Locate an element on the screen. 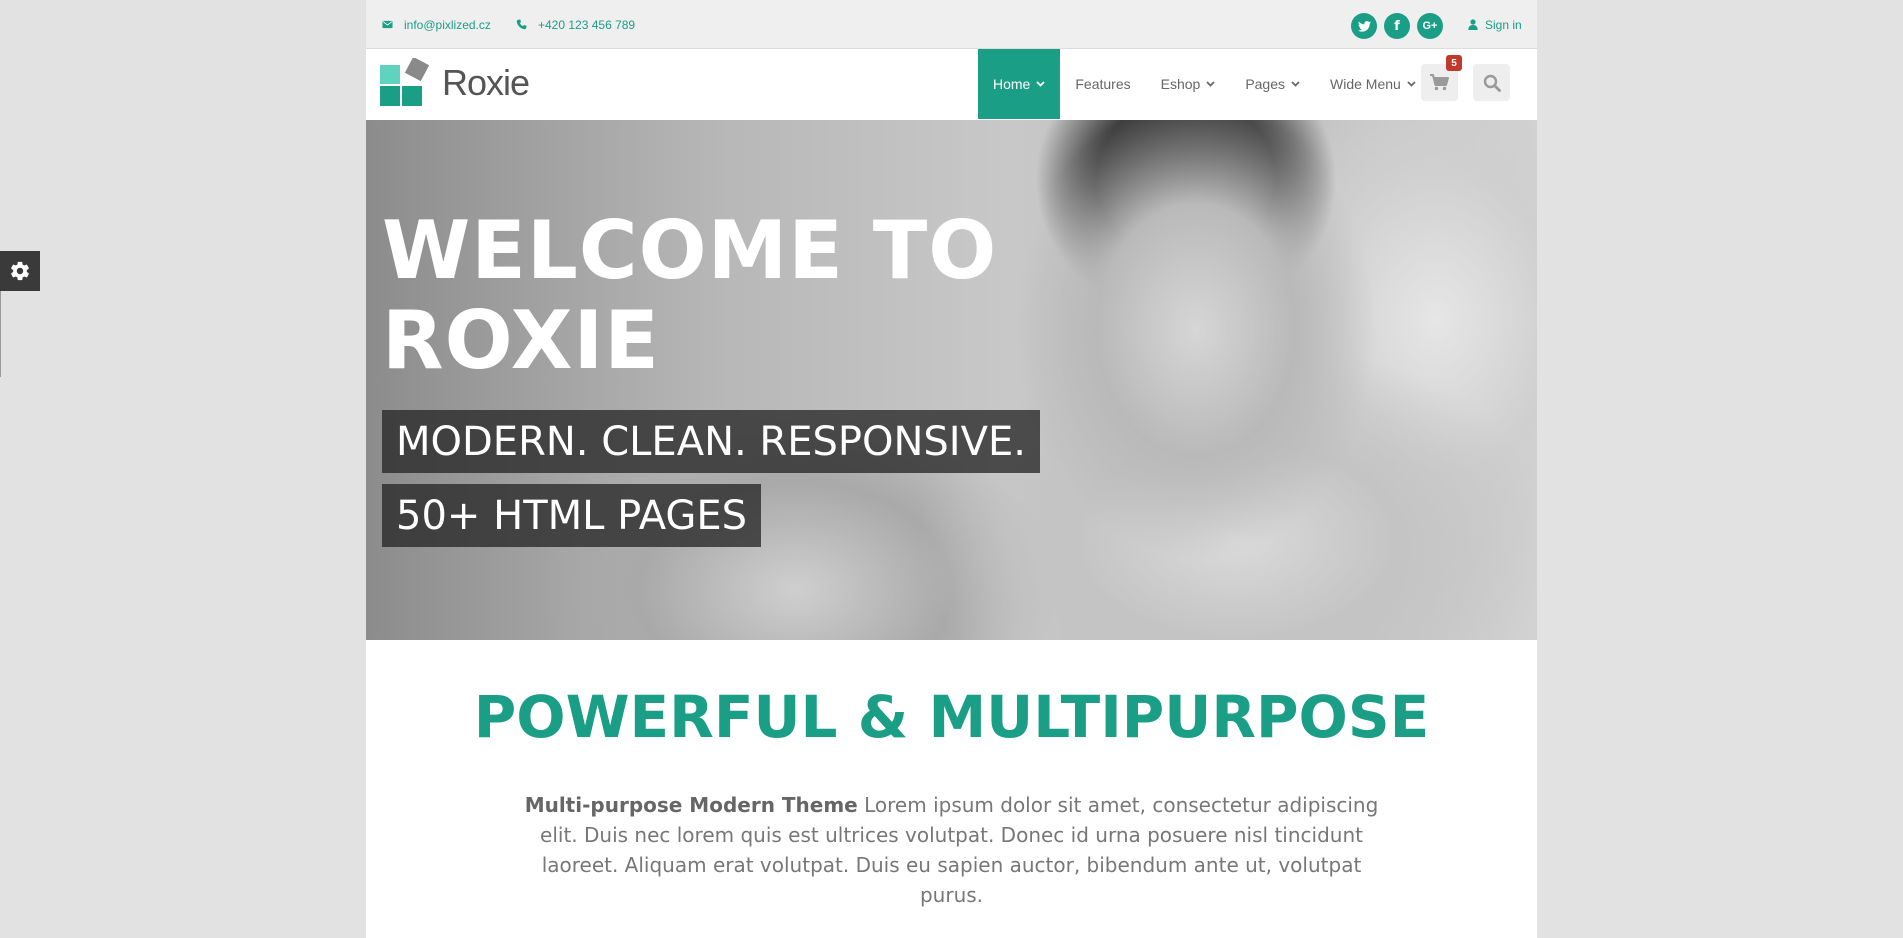 The height and width of the screenshot is (938, 1903). twitter-link is located at coordinates (1364, 26).